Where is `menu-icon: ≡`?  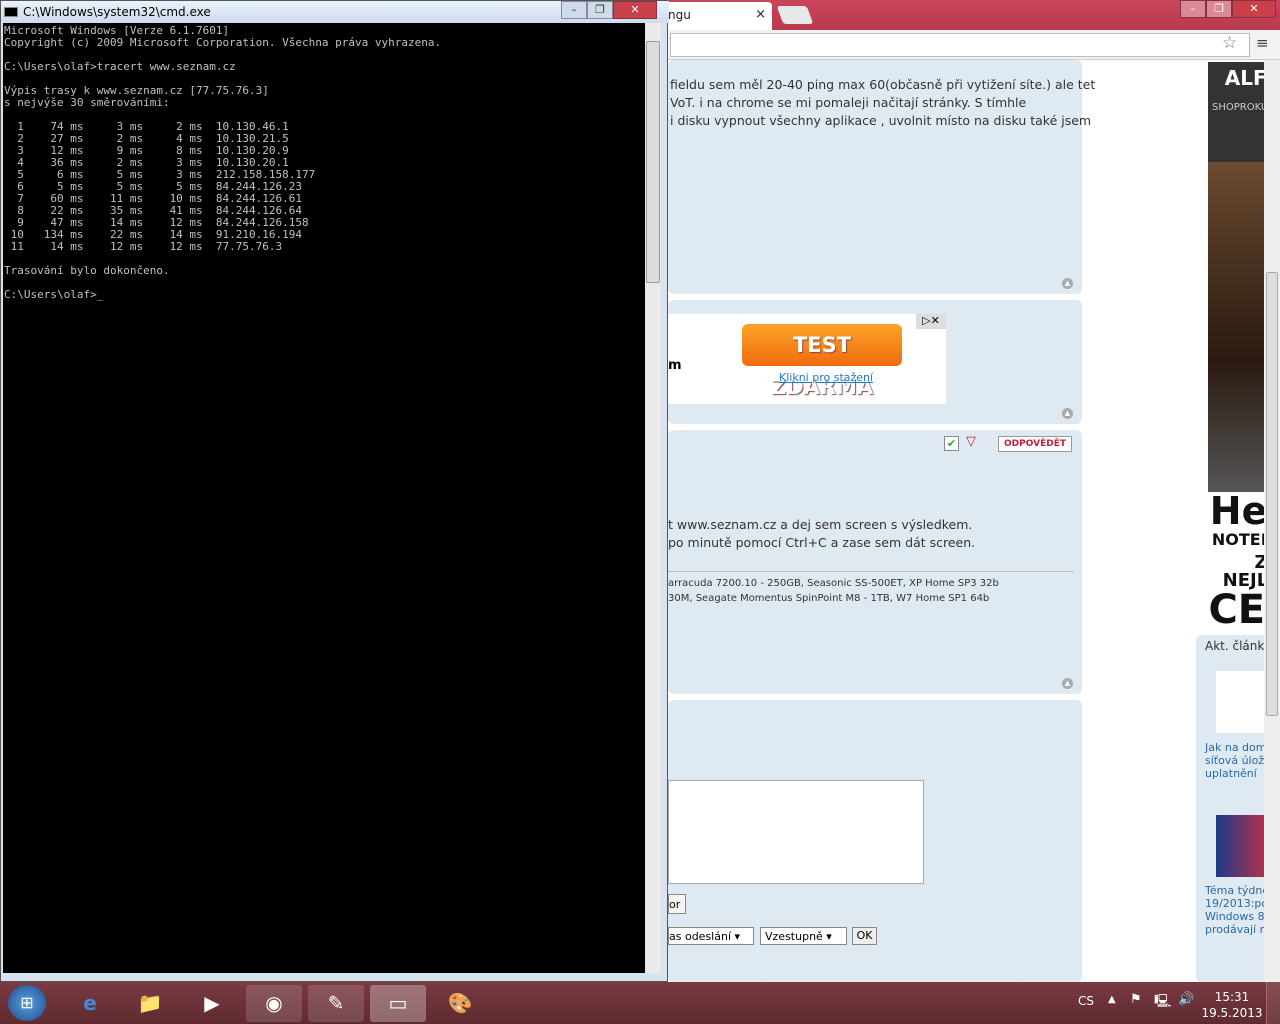
menu-icon: ≡ is located at coordinates (1262, 43).